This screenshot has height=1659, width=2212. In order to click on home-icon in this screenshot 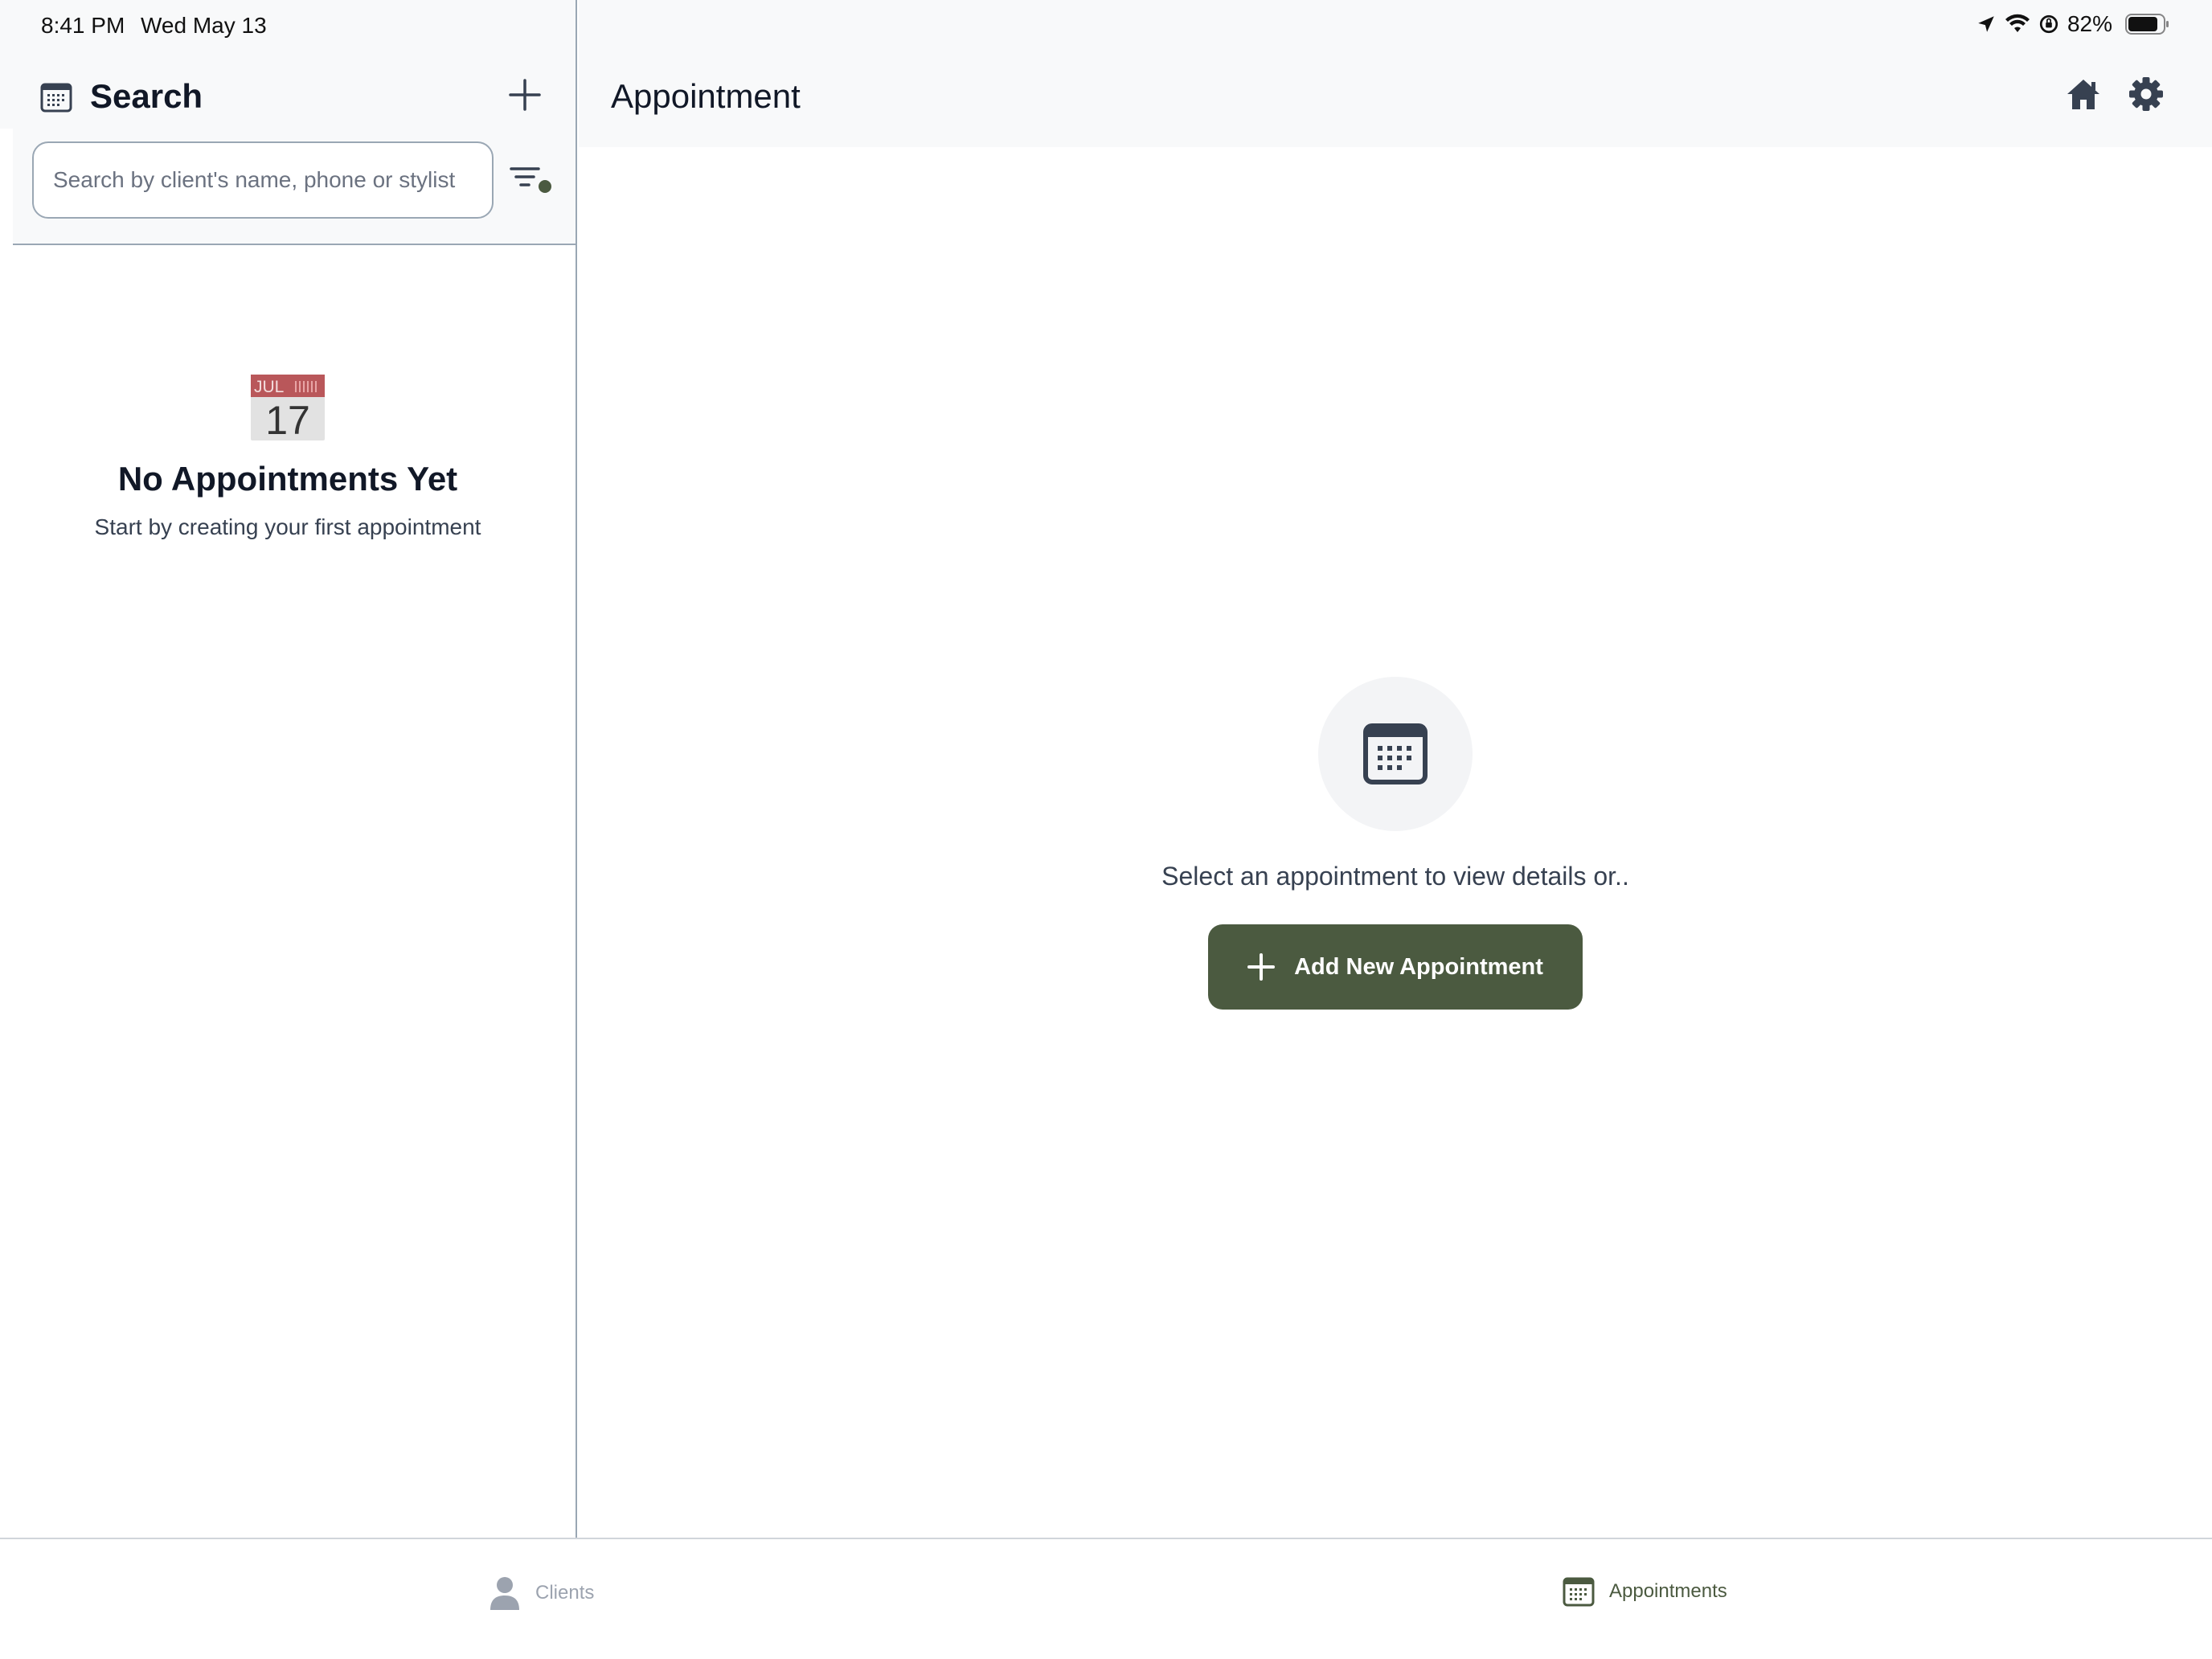, I will do `click(2083, 94)`.